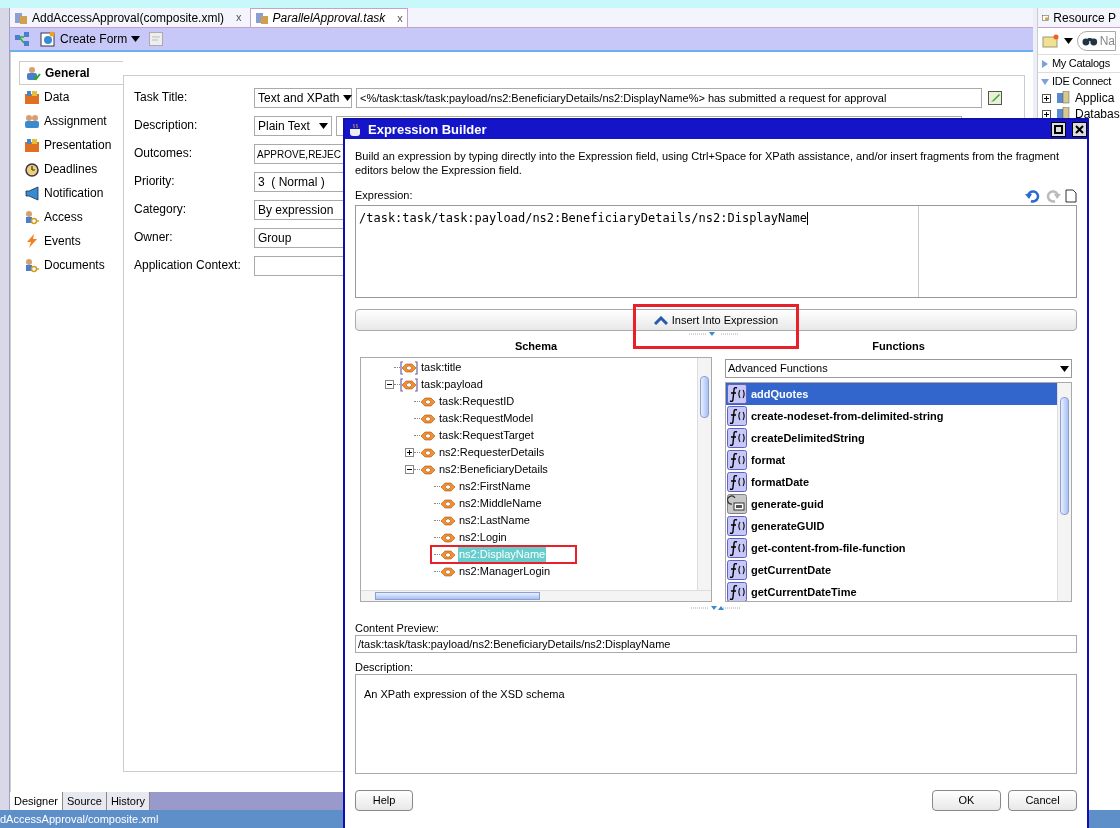 Image resolution: width=1120 pixels, height=828 pixels. What do you see at coordinates (71, 145) in the screenshot?
I see `nav-item: Presentation` at bounding box center [71, 145].